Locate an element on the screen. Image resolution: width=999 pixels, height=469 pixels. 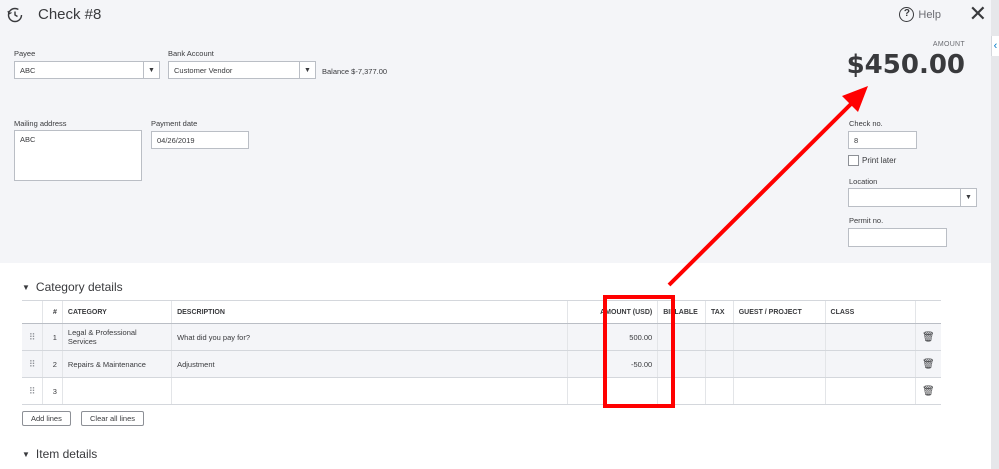
annotation-arrow is located at coordinates (767, 186).